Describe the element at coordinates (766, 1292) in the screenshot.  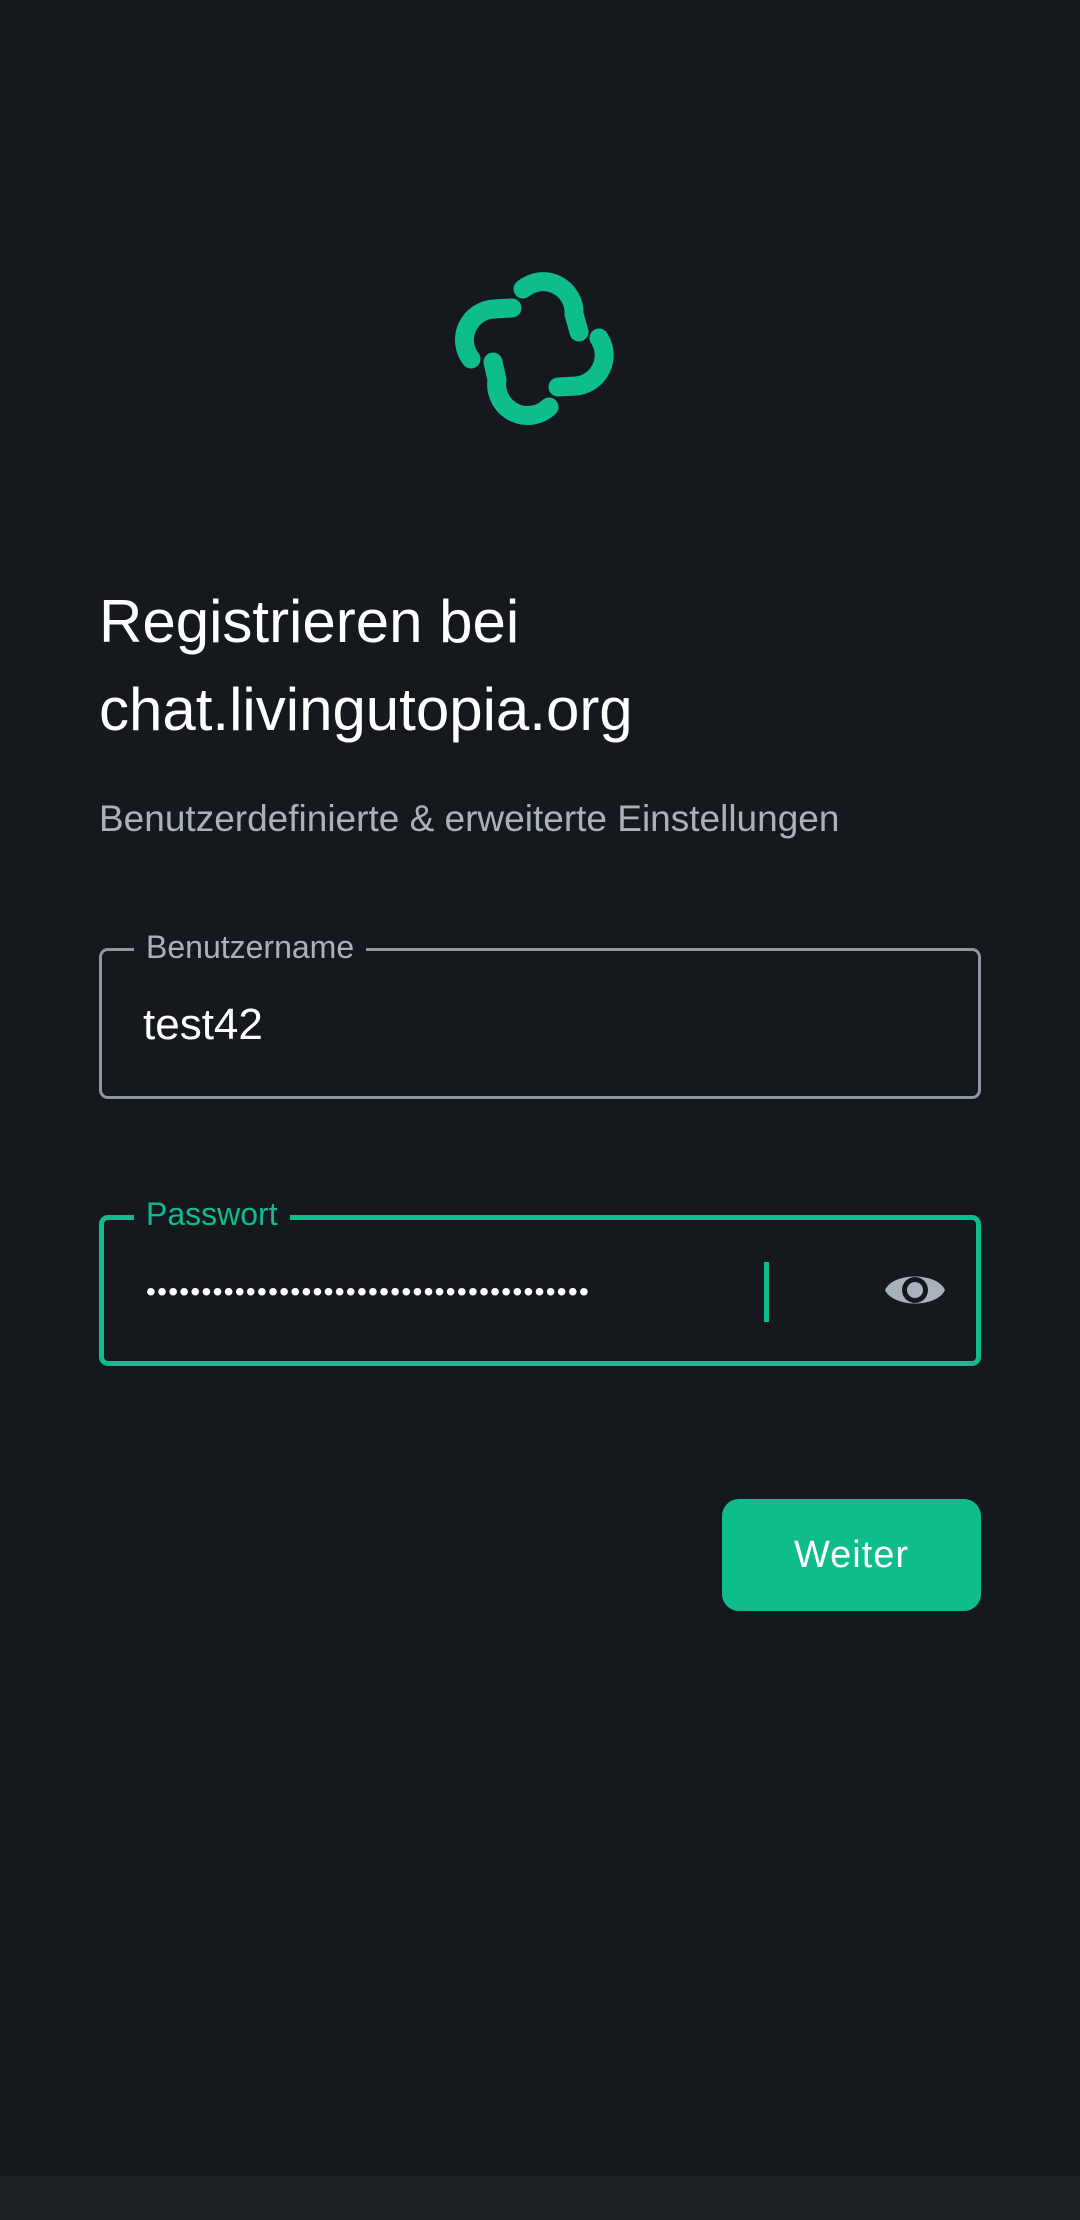
I see `text-cursor` at that location.